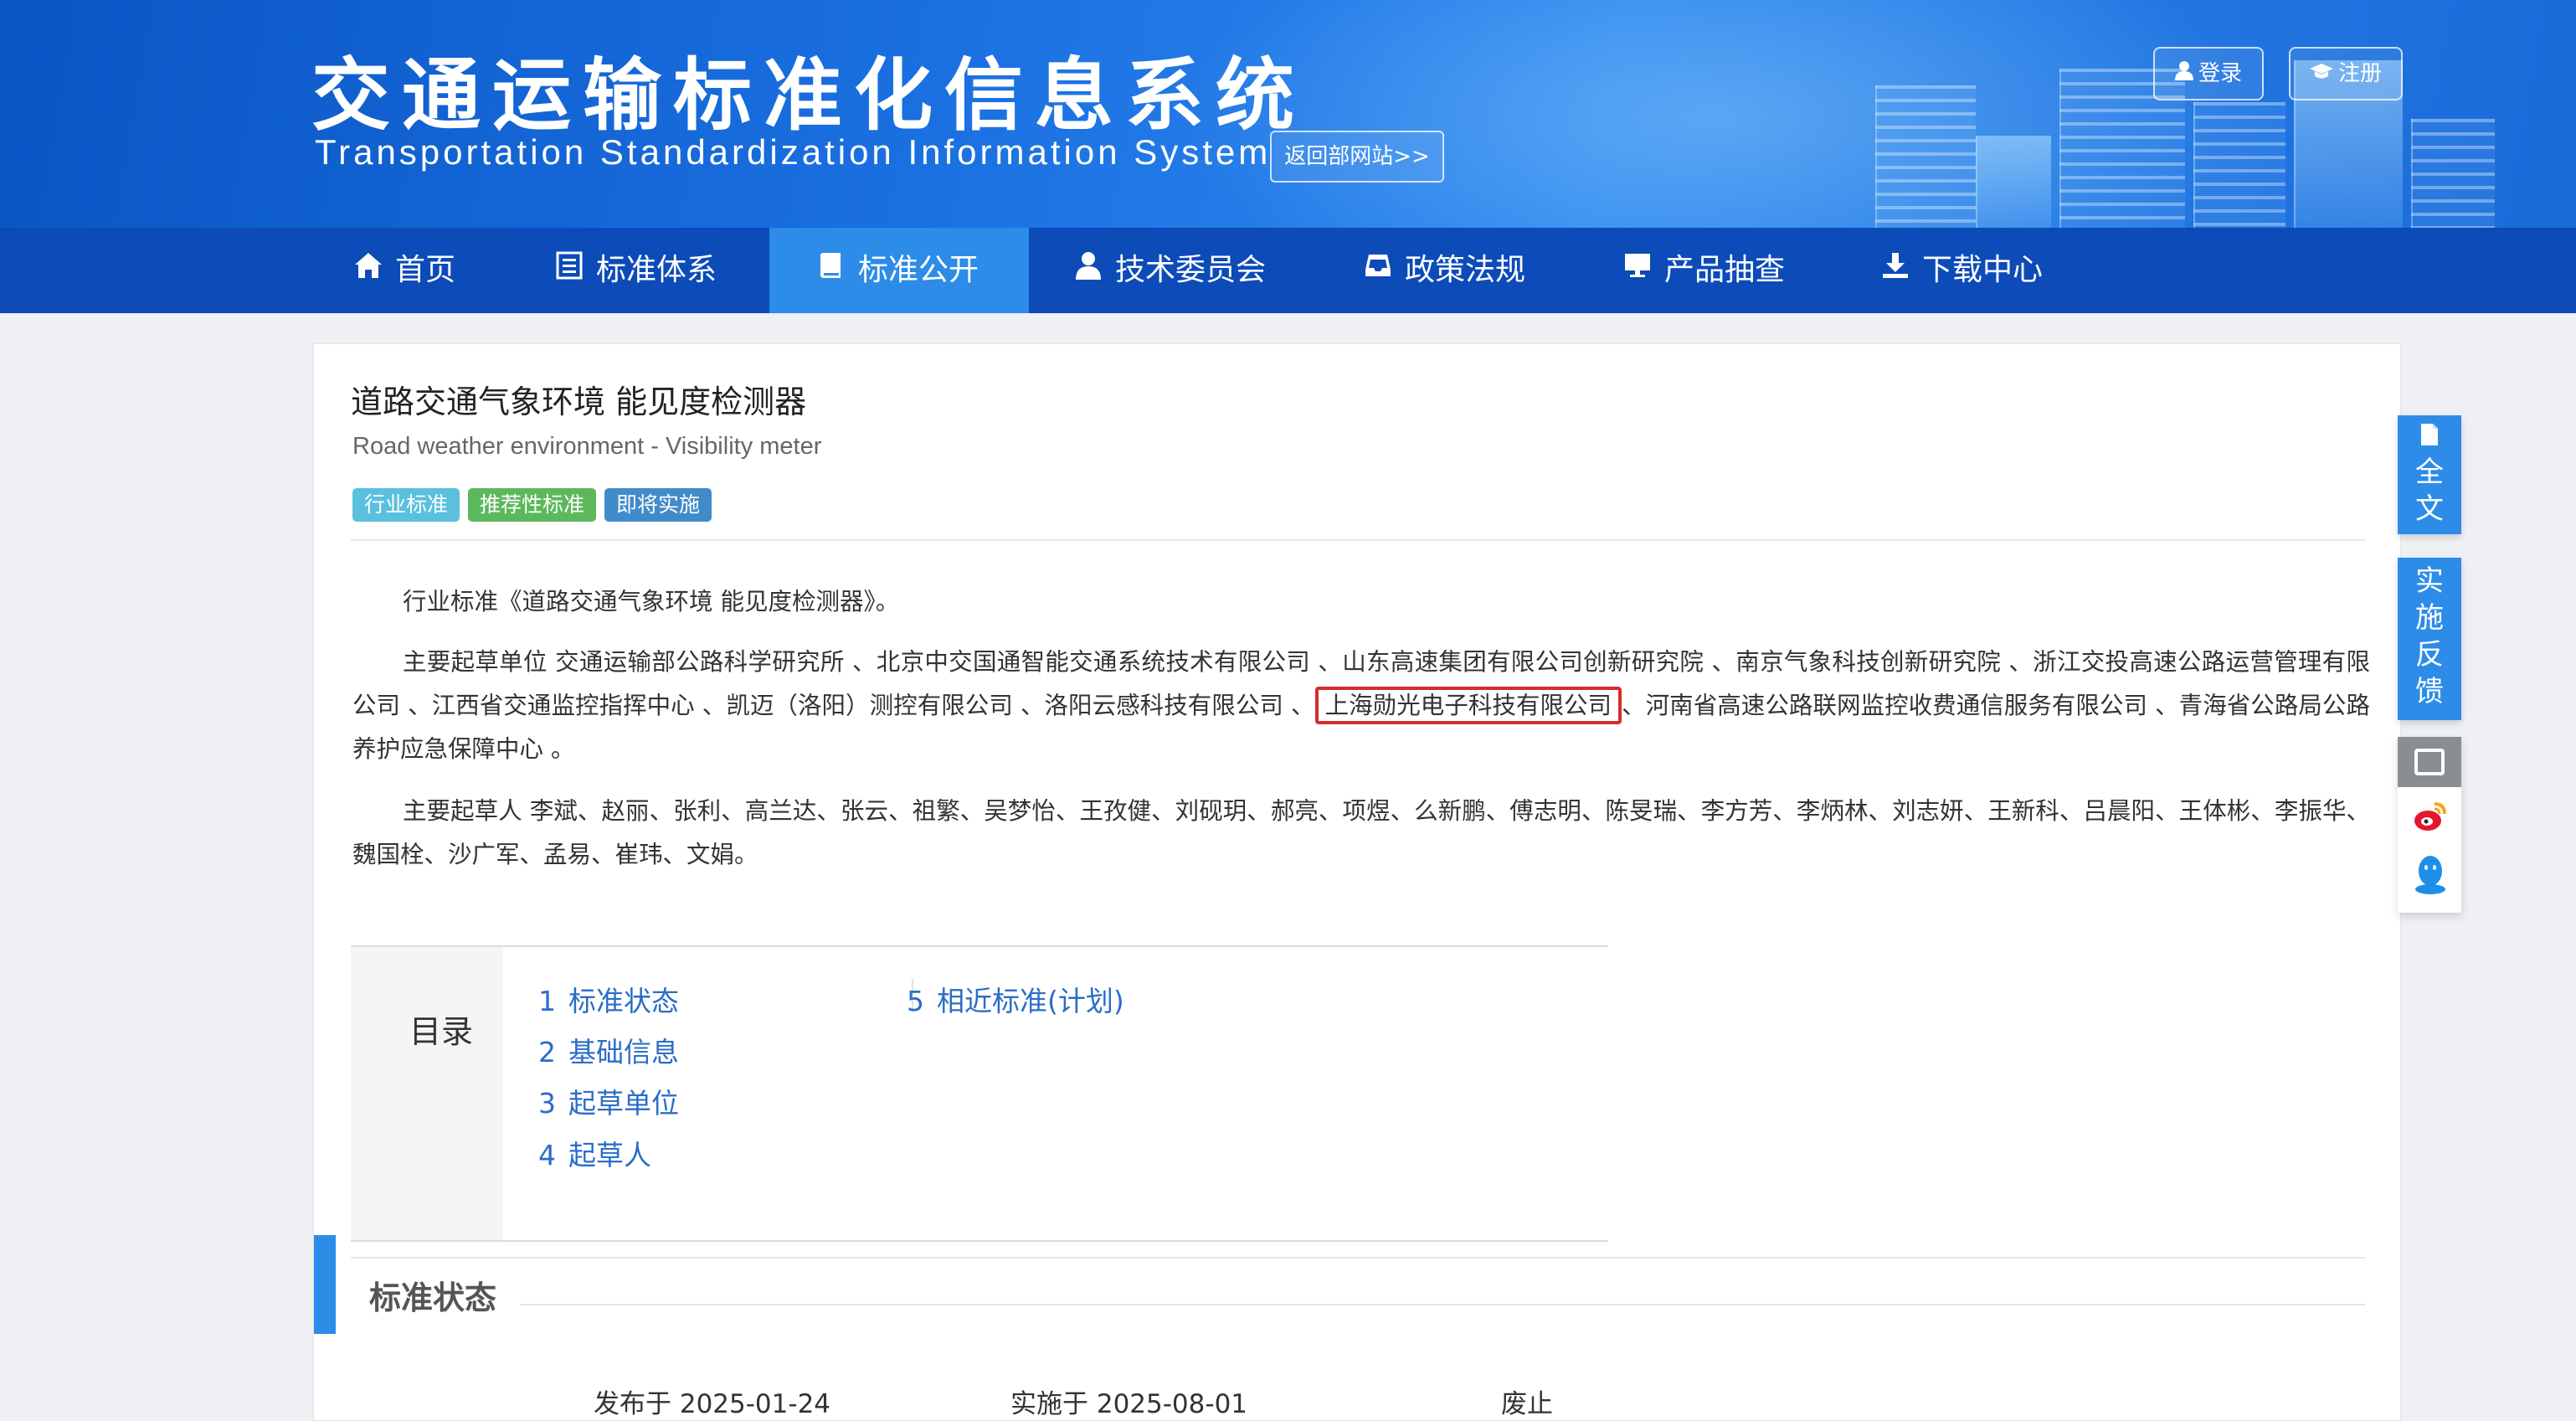 The image size is (2576, 1421). Describe the element at coordinates (624, 1001) in the screenshot. I see `catalog-item-label: 标准状态` at that location.